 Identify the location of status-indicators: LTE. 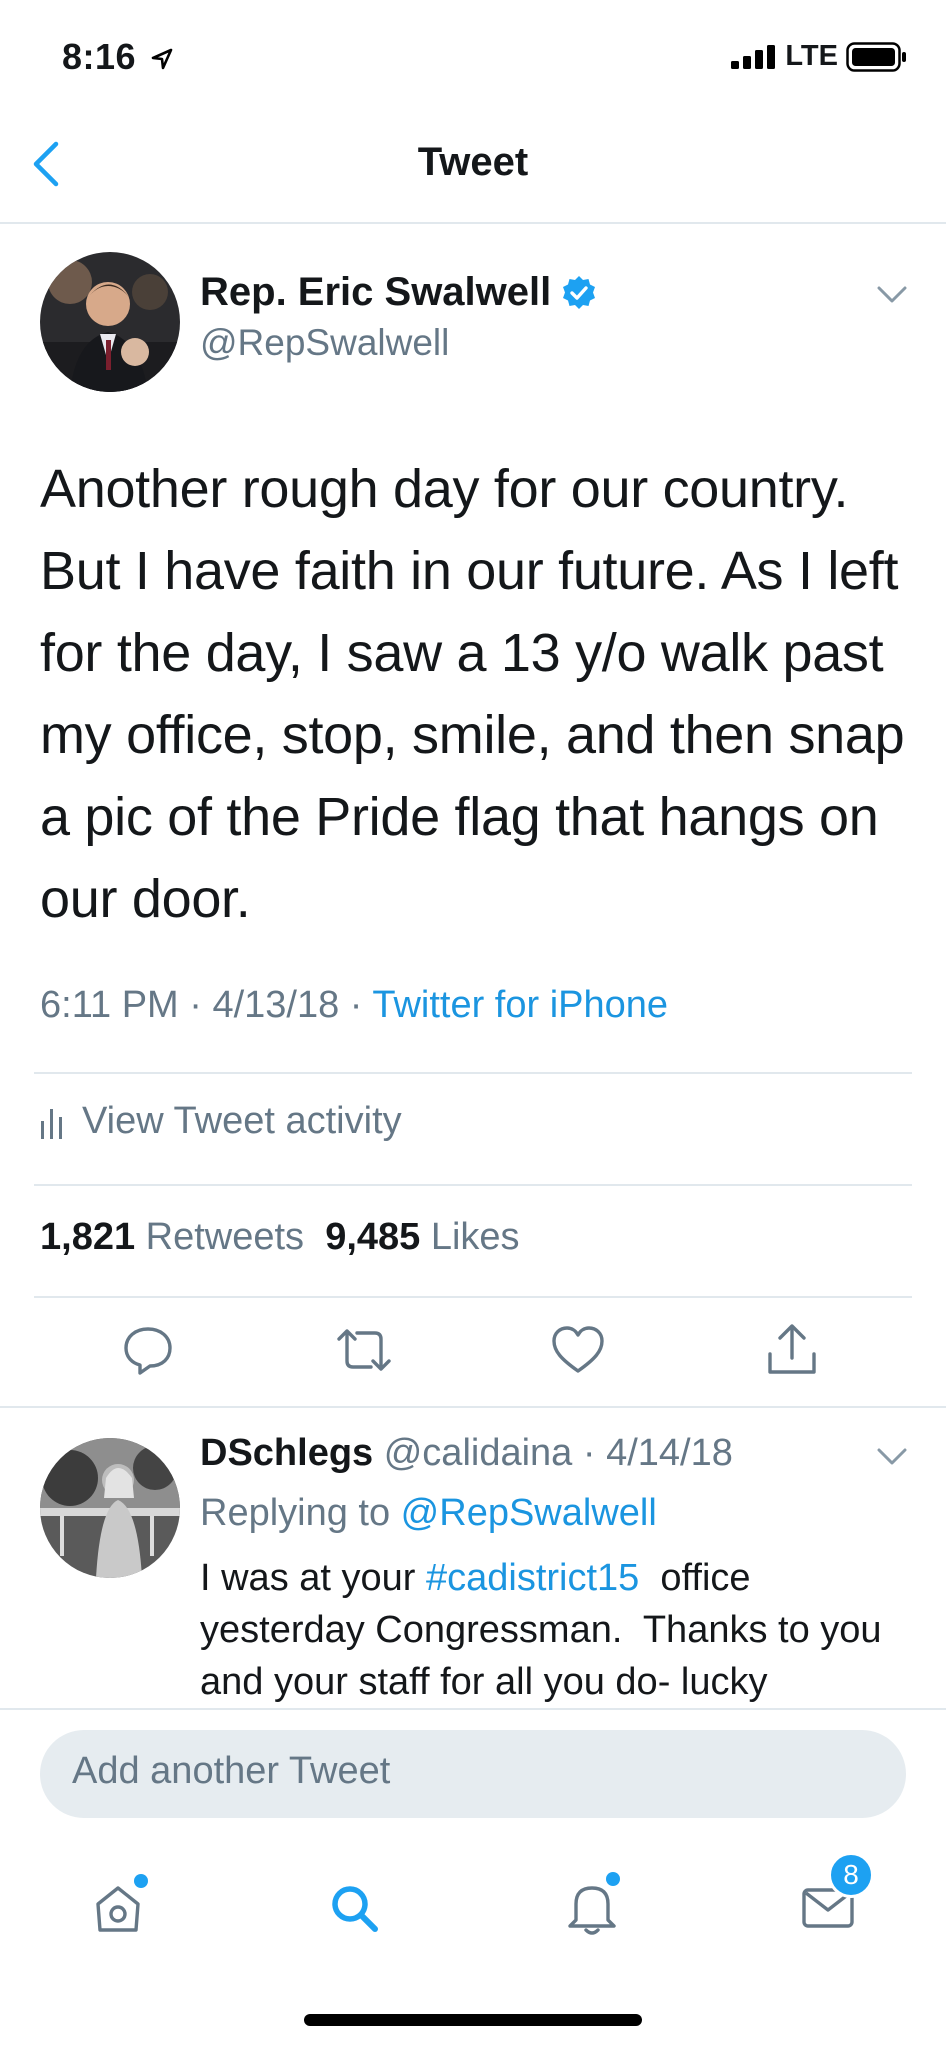
(819, 56).